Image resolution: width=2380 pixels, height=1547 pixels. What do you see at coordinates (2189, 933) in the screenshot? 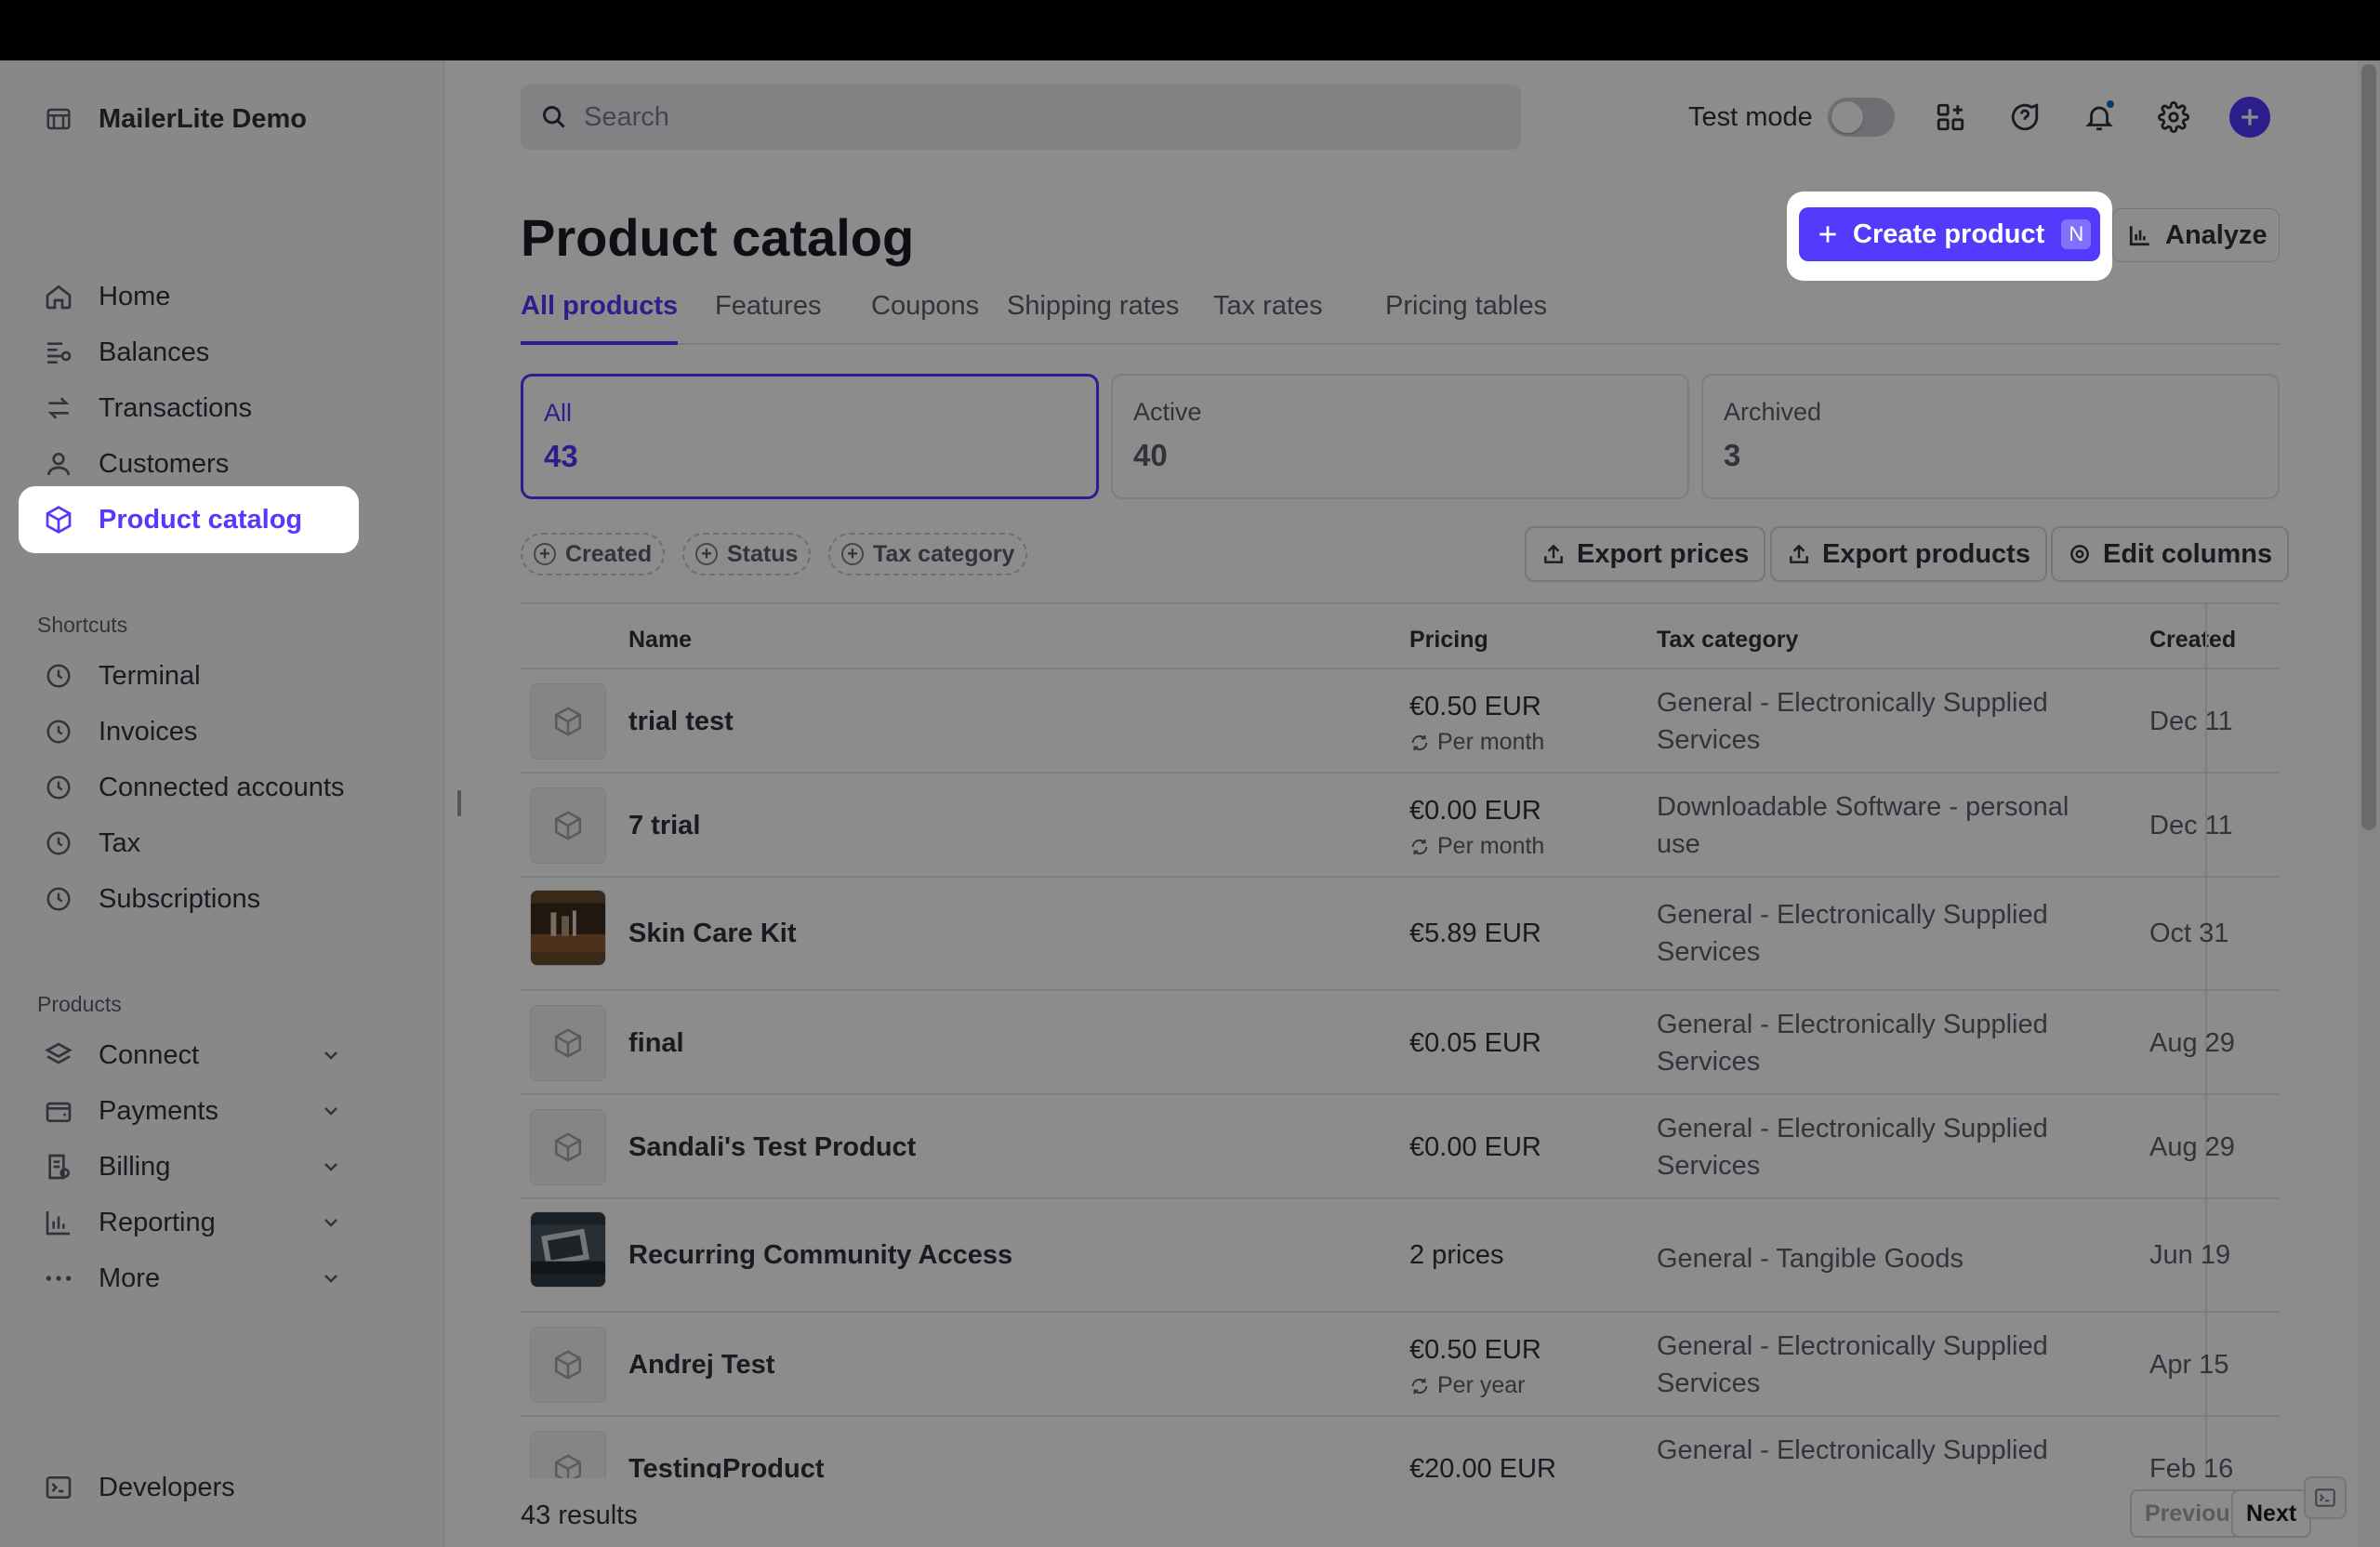
I see `product-created: Oct 31` at bounding box center [2189, 933].